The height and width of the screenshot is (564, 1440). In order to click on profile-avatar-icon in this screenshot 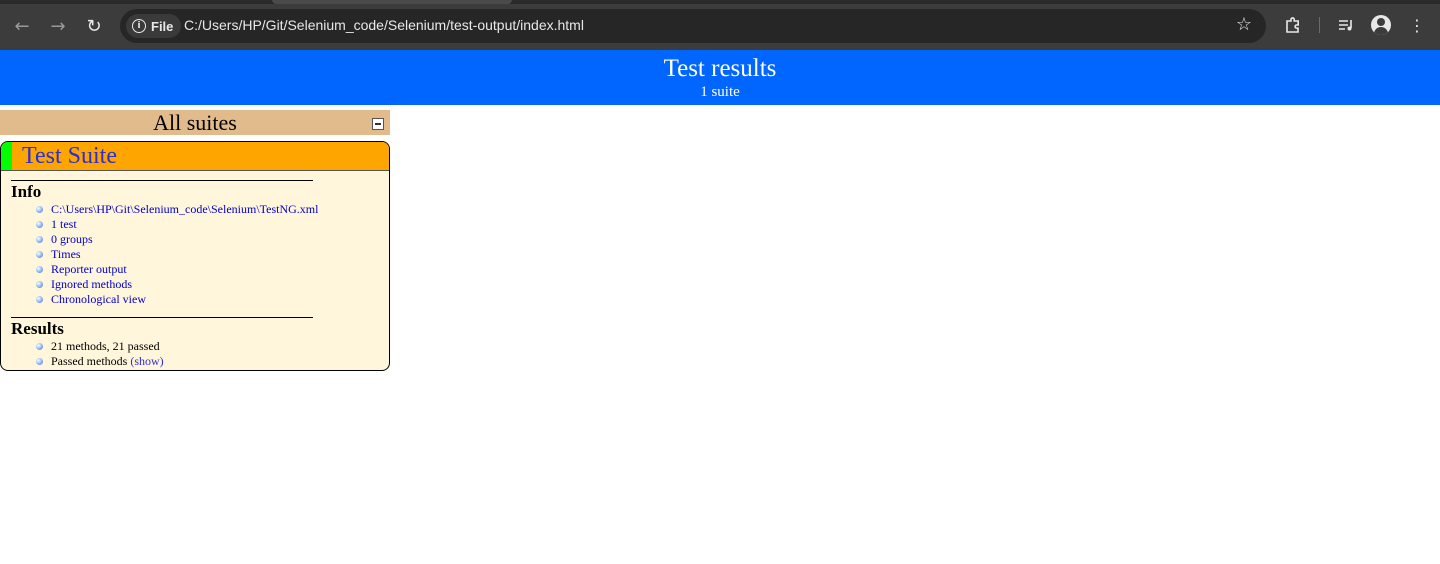, I will do `click(1381, 25)`.